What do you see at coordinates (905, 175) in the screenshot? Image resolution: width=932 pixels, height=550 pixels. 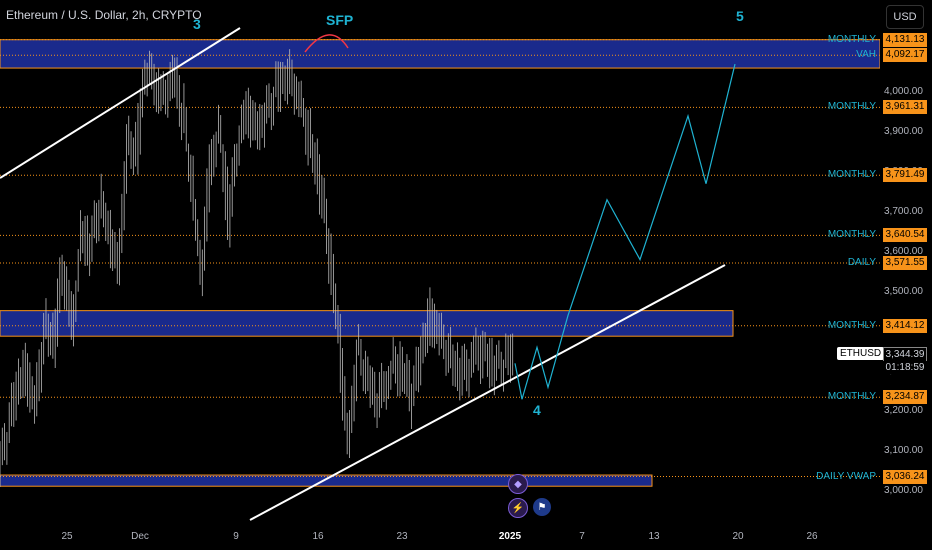 I see `level-price: 3,791.49` at bounding box center [905, 175].